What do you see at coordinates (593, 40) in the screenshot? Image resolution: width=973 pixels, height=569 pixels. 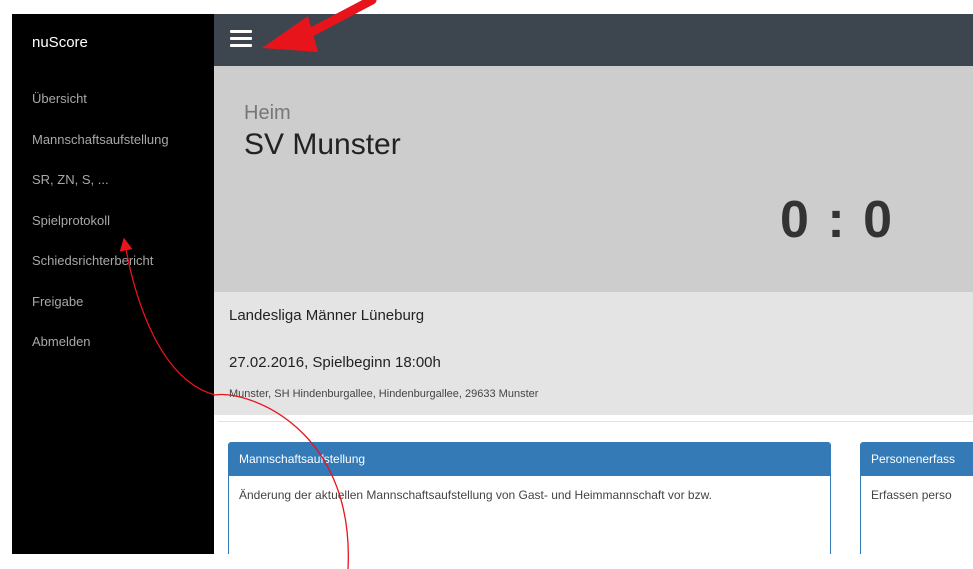 I see `top-bar` at bounding box center [593, 40].